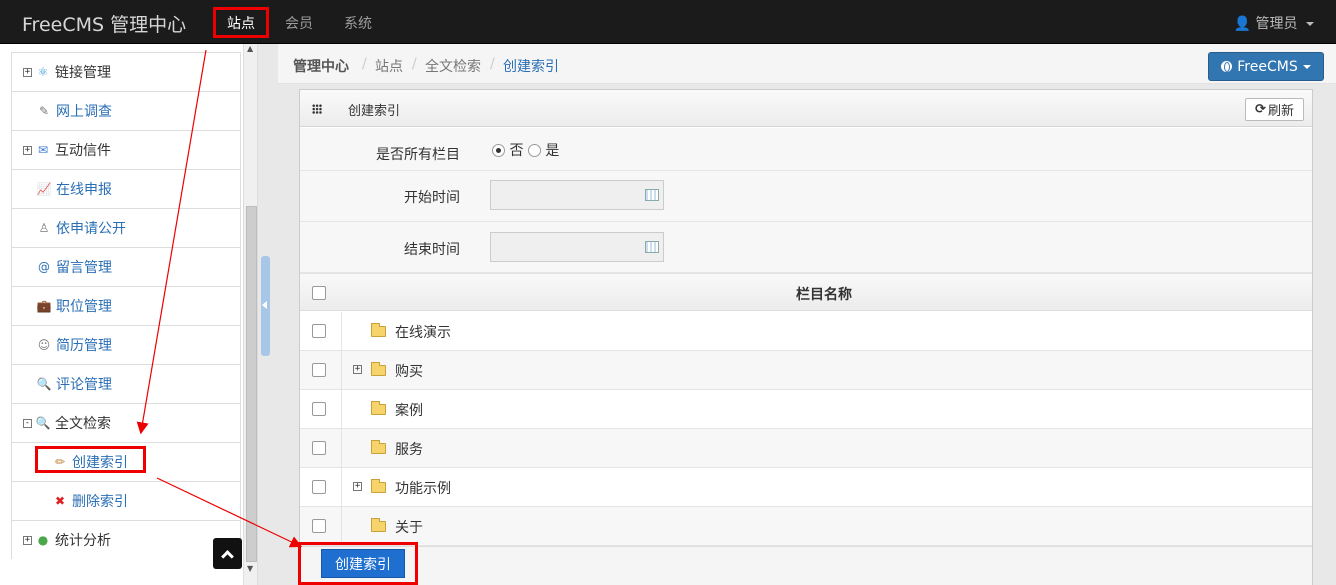 The width and height of the screenshot is (1336, 585). Describe the element at coordinates (1306, 66) in the screenshot. I see `chevron-down-icon` at that location.